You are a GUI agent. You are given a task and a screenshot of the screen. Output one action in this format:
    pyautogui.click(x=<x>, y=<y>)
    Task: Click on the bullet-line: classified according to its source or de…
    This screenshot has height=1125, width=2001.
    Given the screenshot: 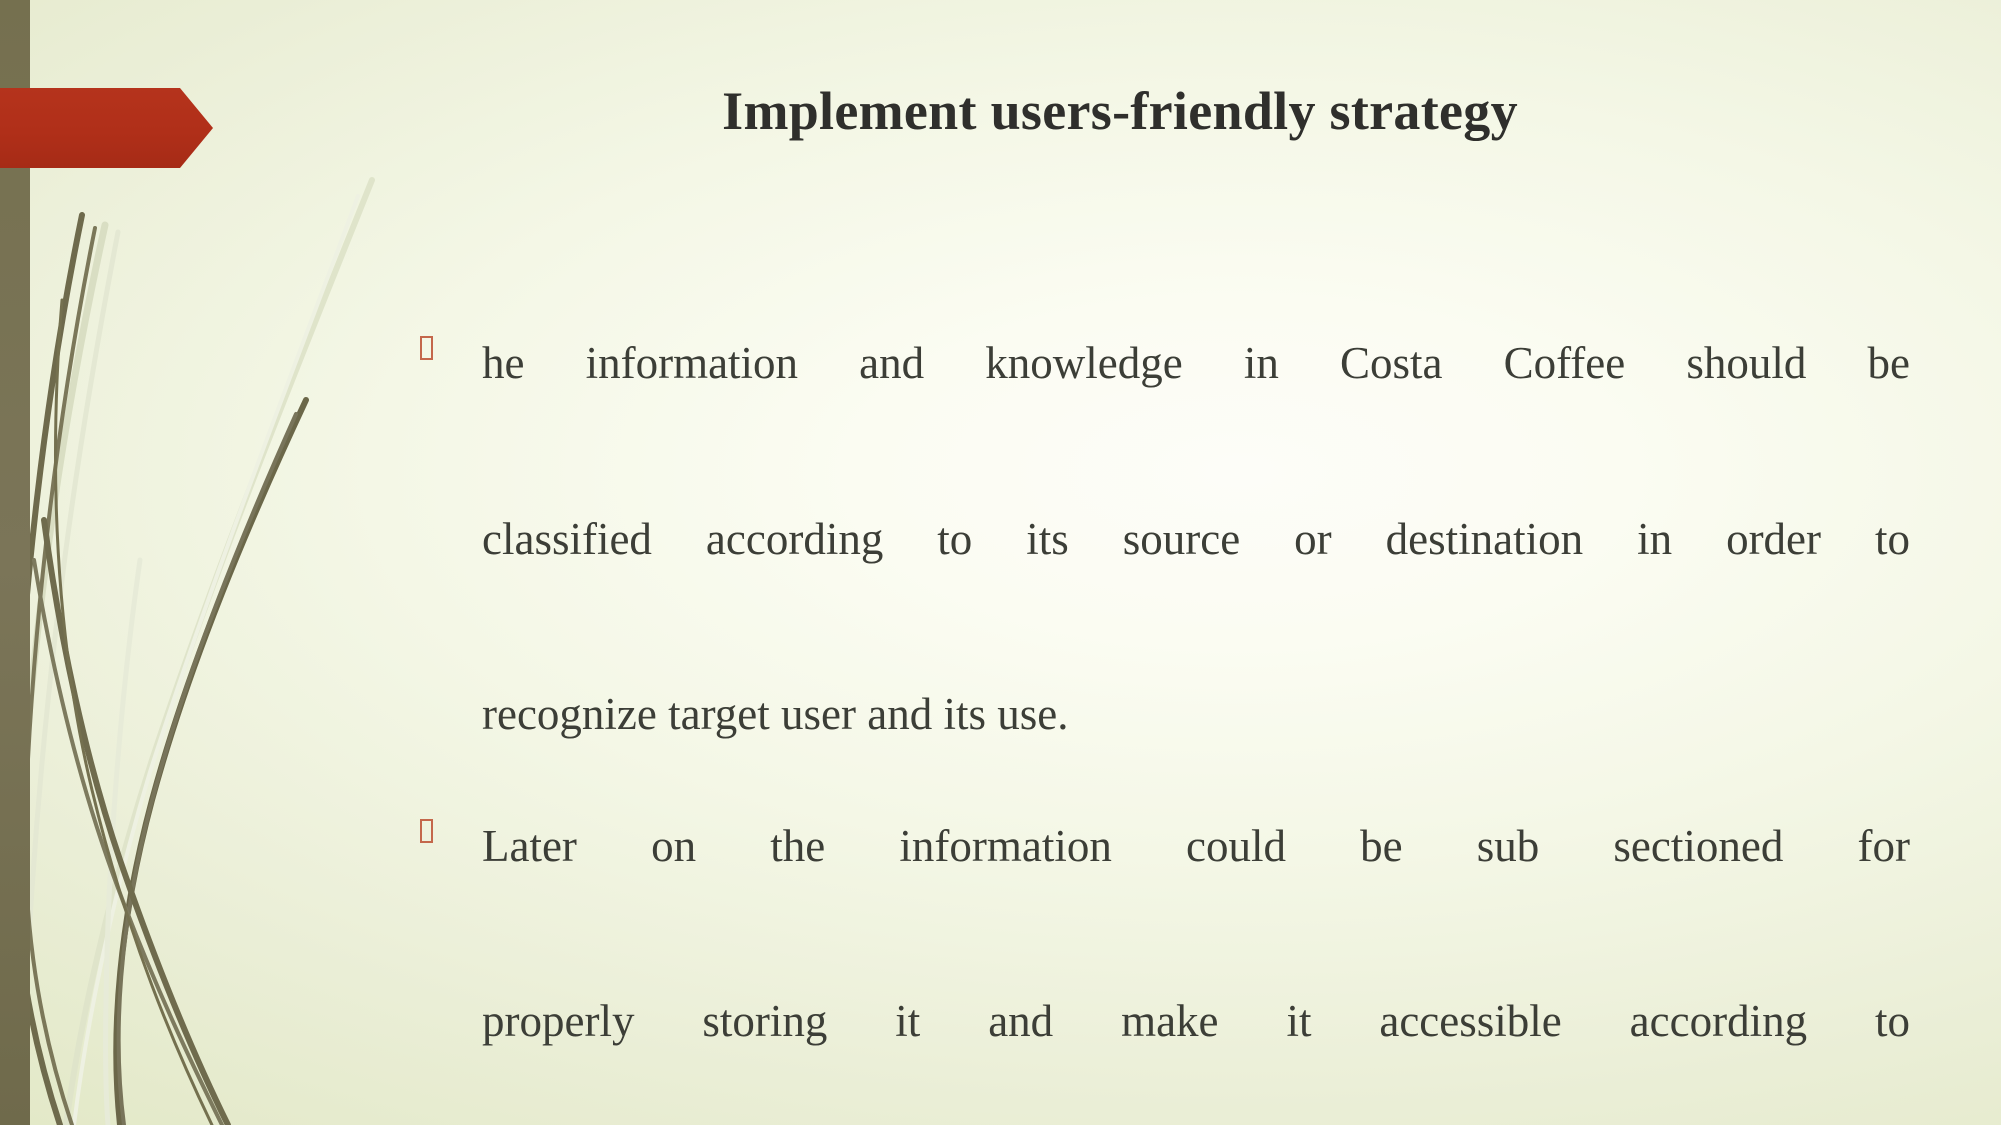 What is the action you would take?
    pyautogui.click(x=1196, y=538)
    